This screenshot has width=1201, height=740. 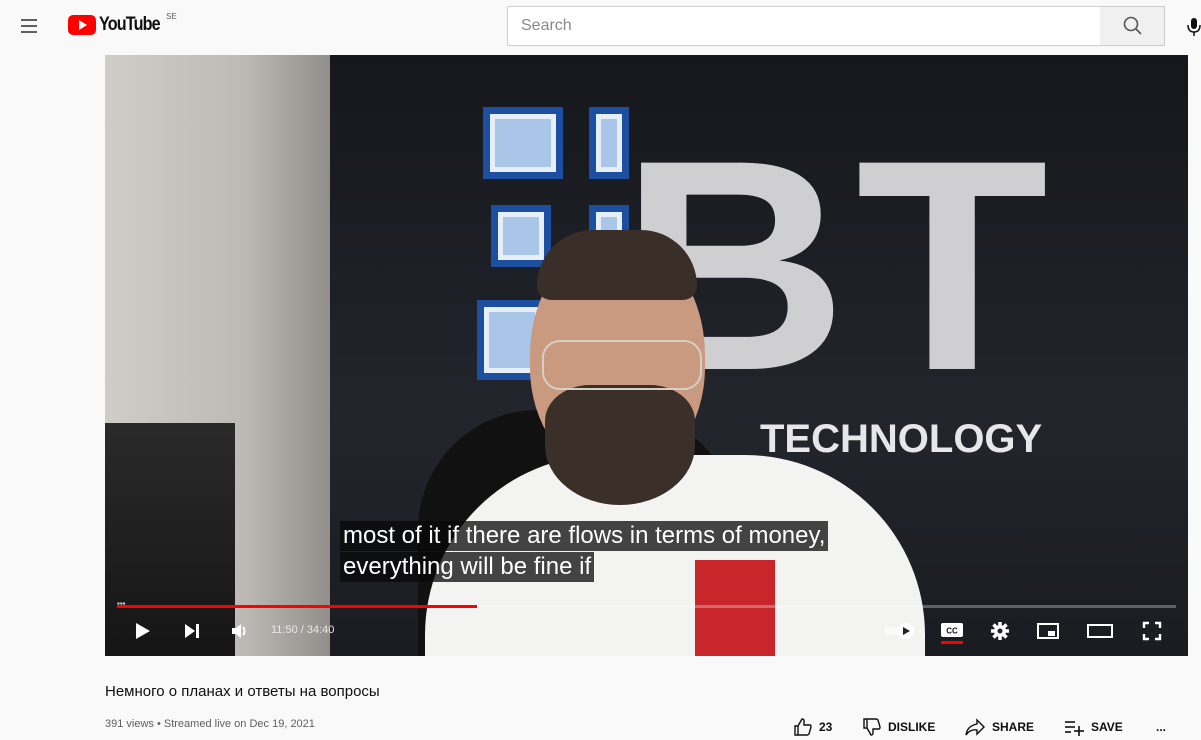 What do you see at coordinates (1013, 727) in the screenshot?
I see `share-label: SHARE` at bounding box center [1013, 727].